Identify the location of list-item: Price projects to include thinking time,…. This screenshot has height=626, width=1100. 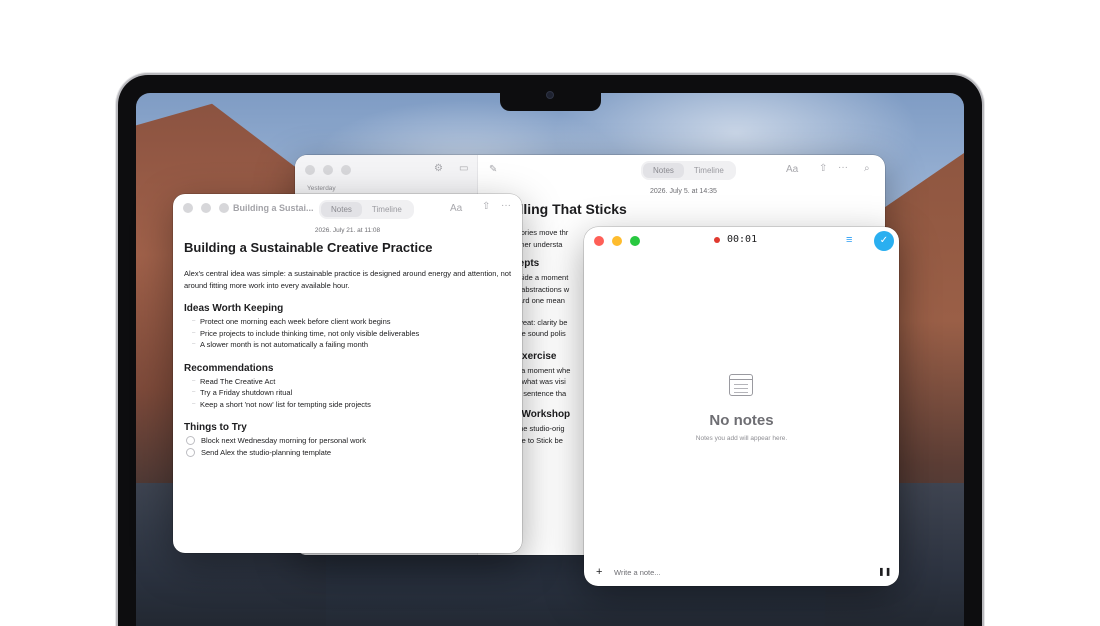
(349, 334).